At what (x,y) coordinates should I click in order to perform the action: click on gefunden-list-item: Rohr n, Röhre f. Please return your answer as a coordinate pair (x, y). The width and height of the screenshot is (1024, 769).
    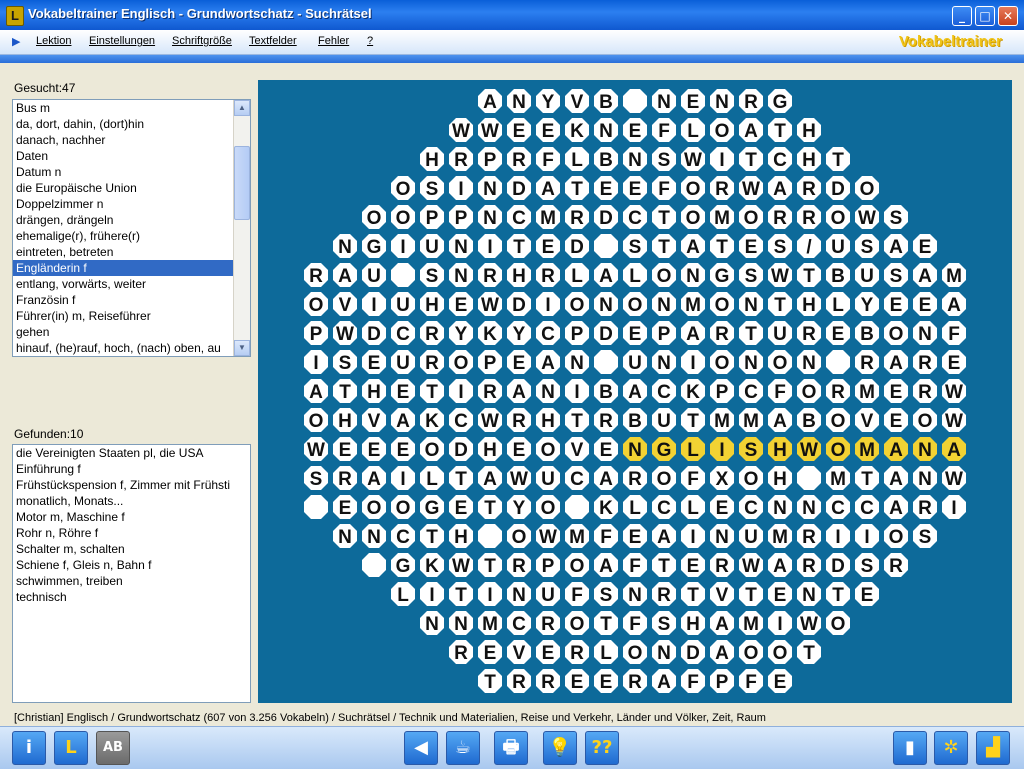
    Looking at the image, I should click on (131, 533).